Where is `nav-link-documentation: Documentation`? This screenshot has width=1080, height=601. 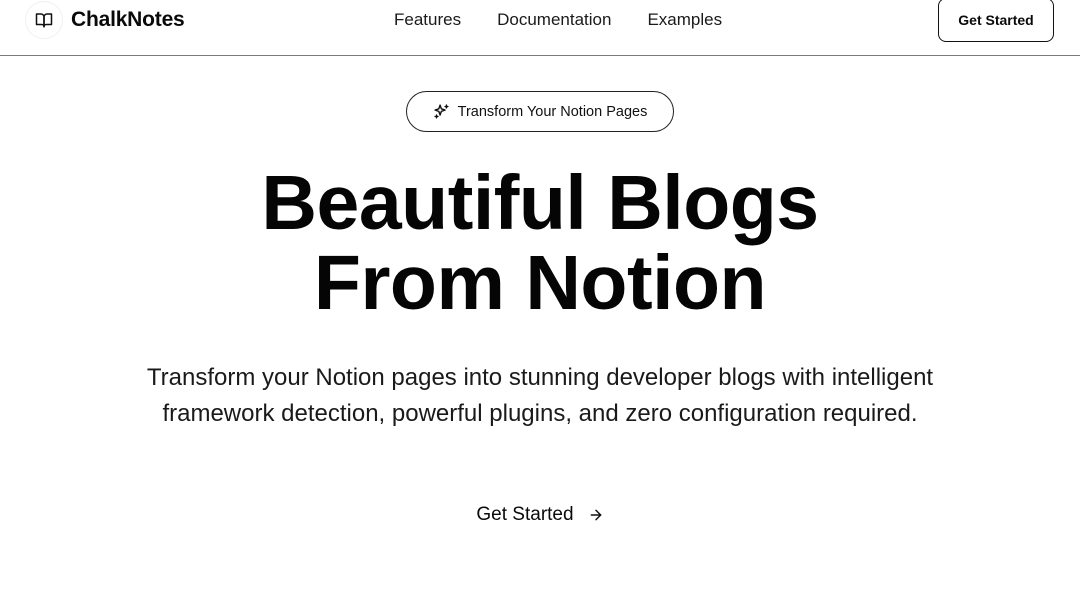
nav-link-documentation: Documentation is located at coordinates (554, 20).